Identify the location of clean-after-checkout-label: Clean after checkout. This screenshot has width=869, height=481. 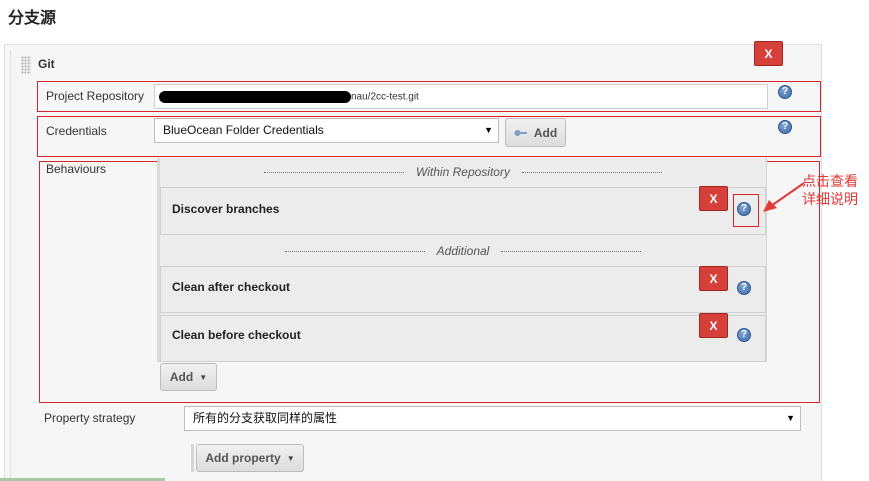
(231, 287).